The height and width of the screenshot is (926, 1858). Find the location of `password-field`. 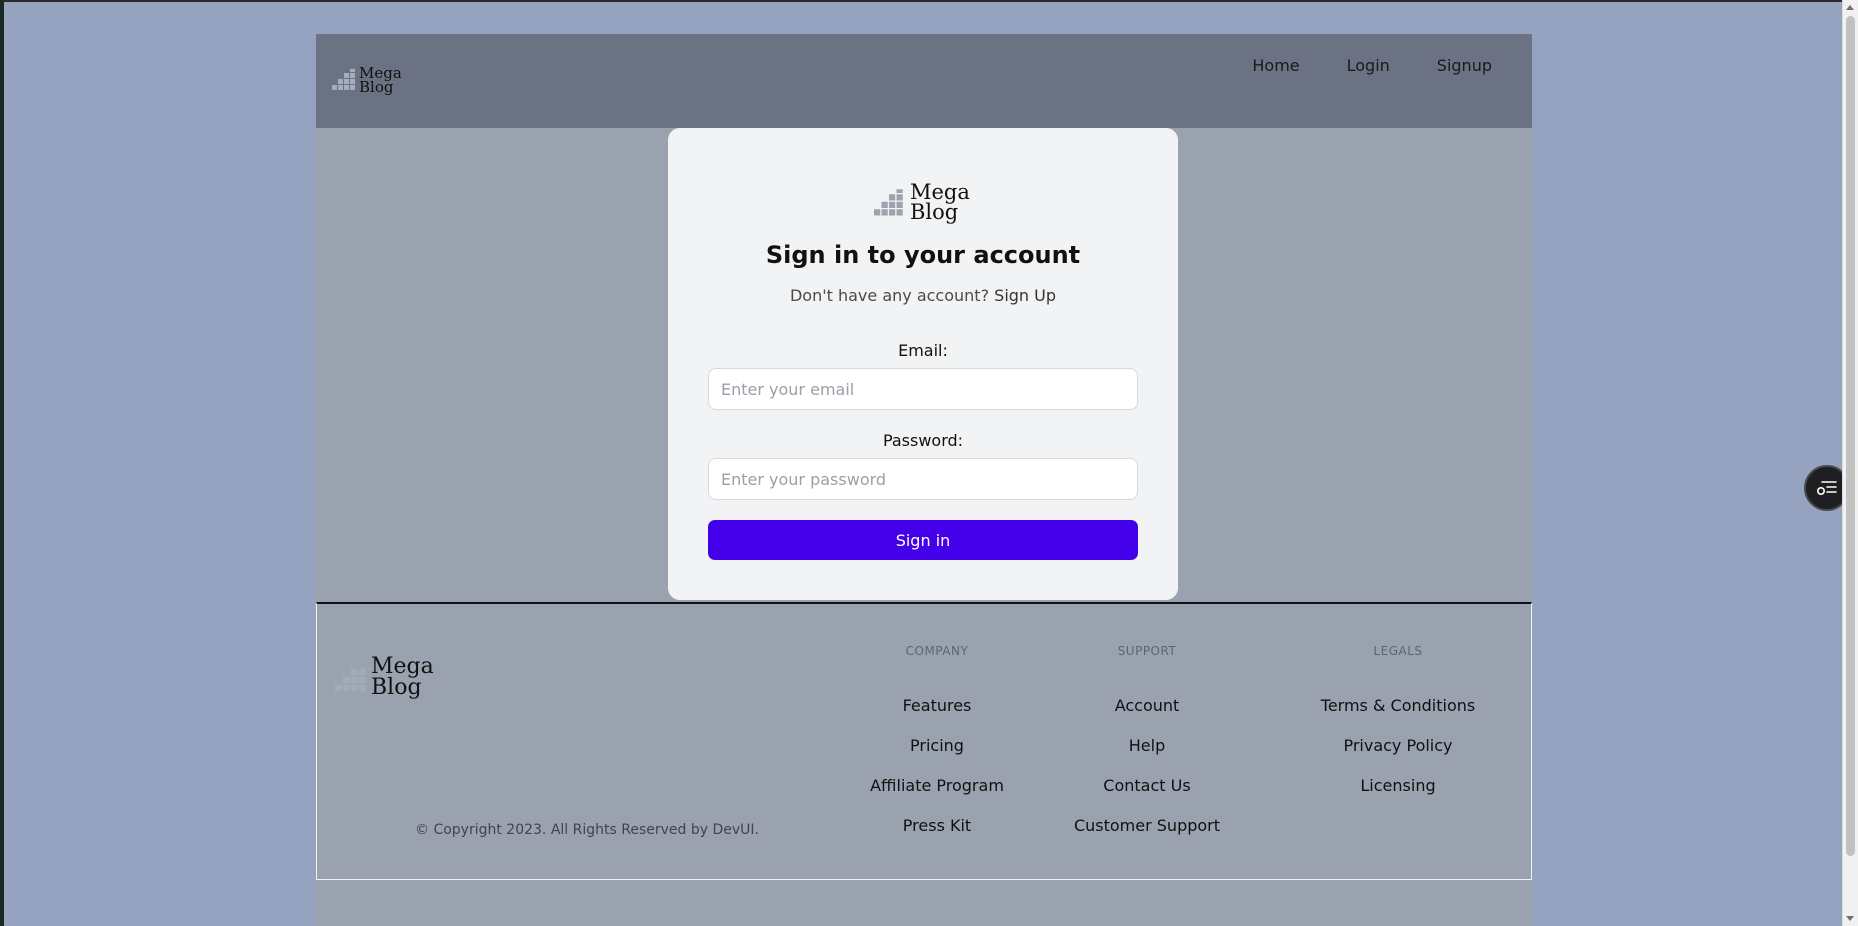

password-field is located at coordinates (923, 479).